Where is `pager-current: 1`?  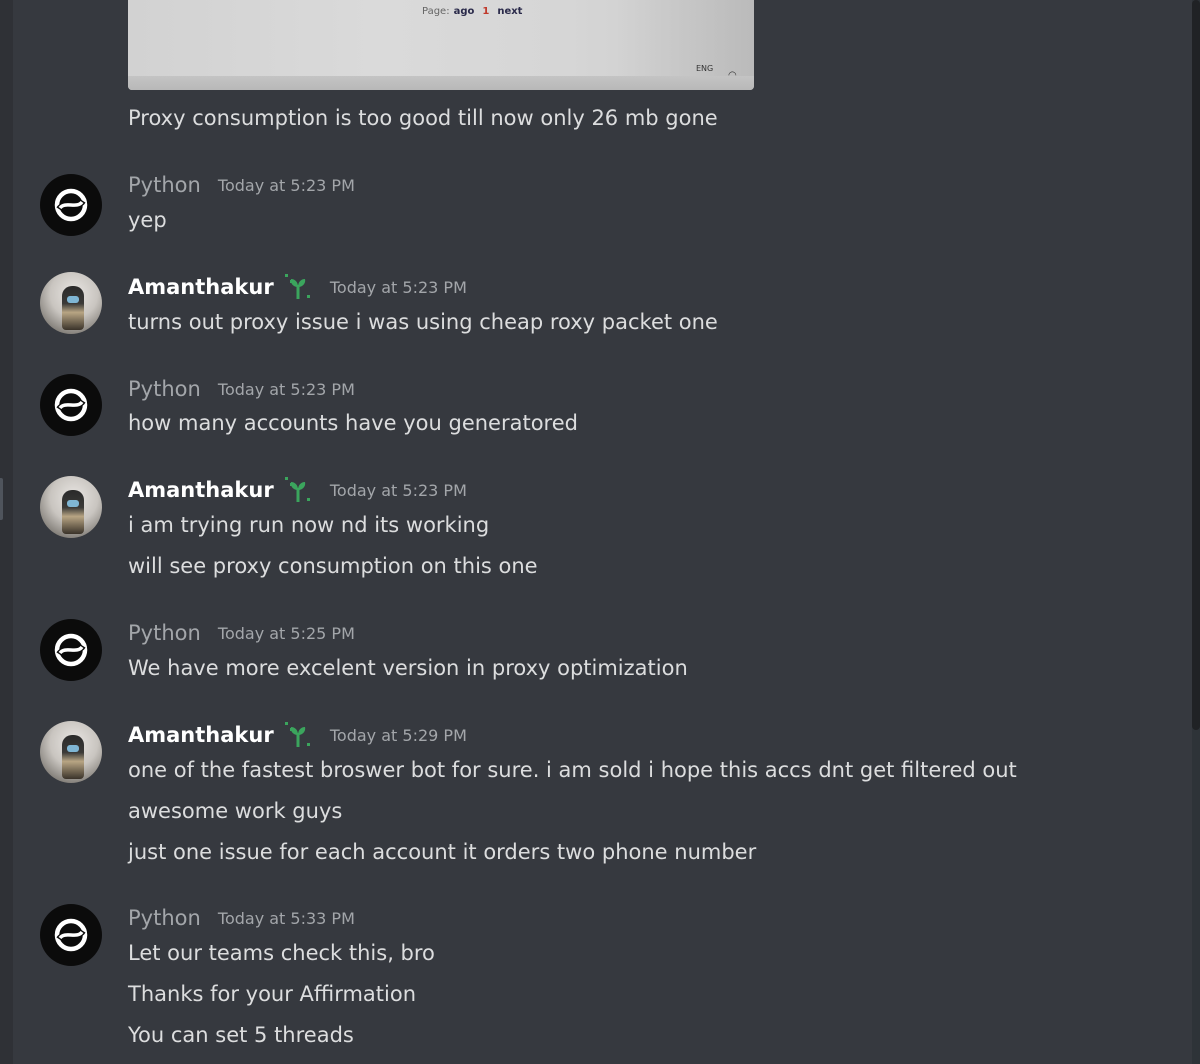 pager-current: 1 is located at coordinates (486, 11).